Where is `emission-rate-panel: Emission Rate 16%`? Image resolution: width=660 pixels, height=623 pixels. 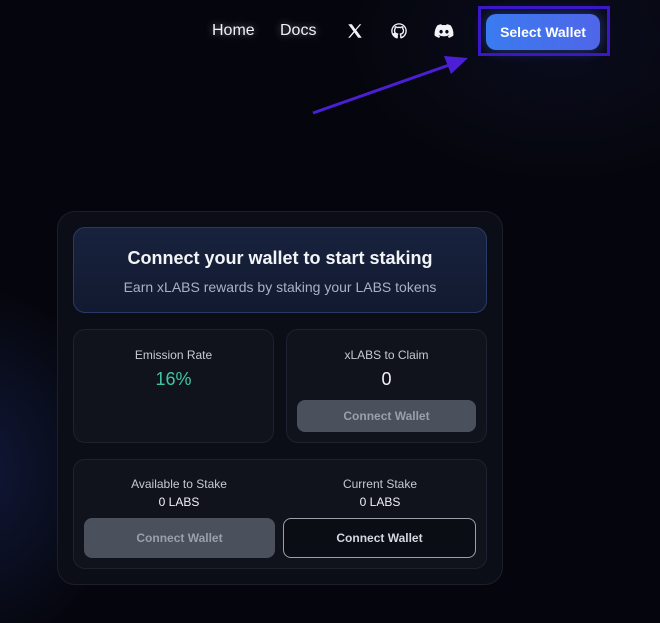
emission-rate-panel: Emission Rate 16% is located at coordinates (173, 386).